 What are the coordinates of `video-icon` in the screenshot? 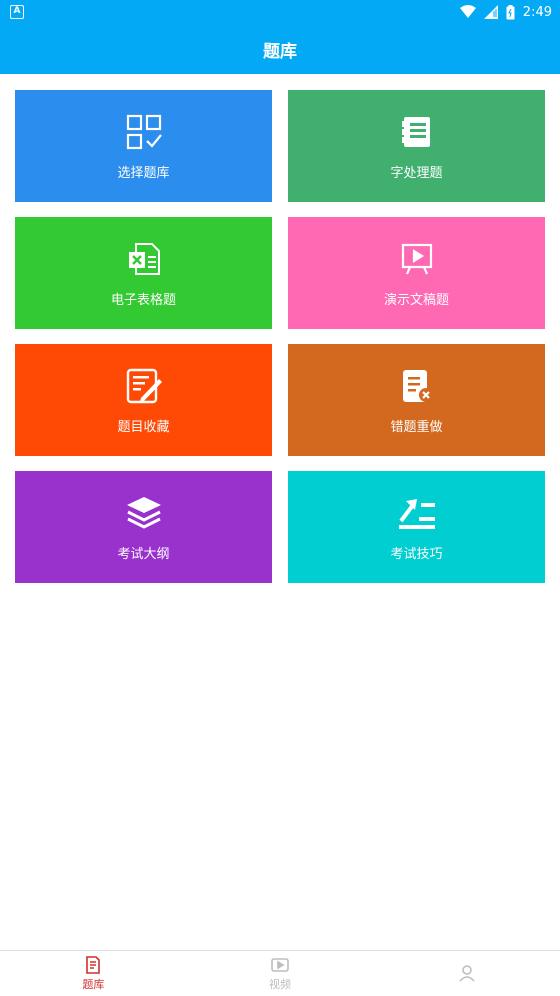 It's located at (280, 965).